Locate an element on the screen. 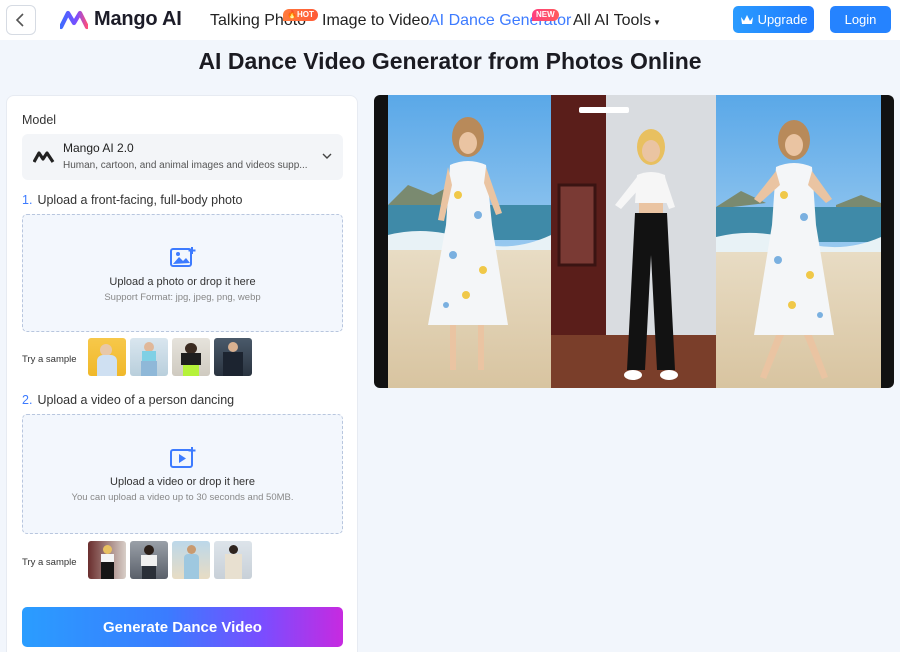 The height and width of the screenshot is (652, 900). nav-image-to-video: Image to Video is located at coordinates (375, 21).